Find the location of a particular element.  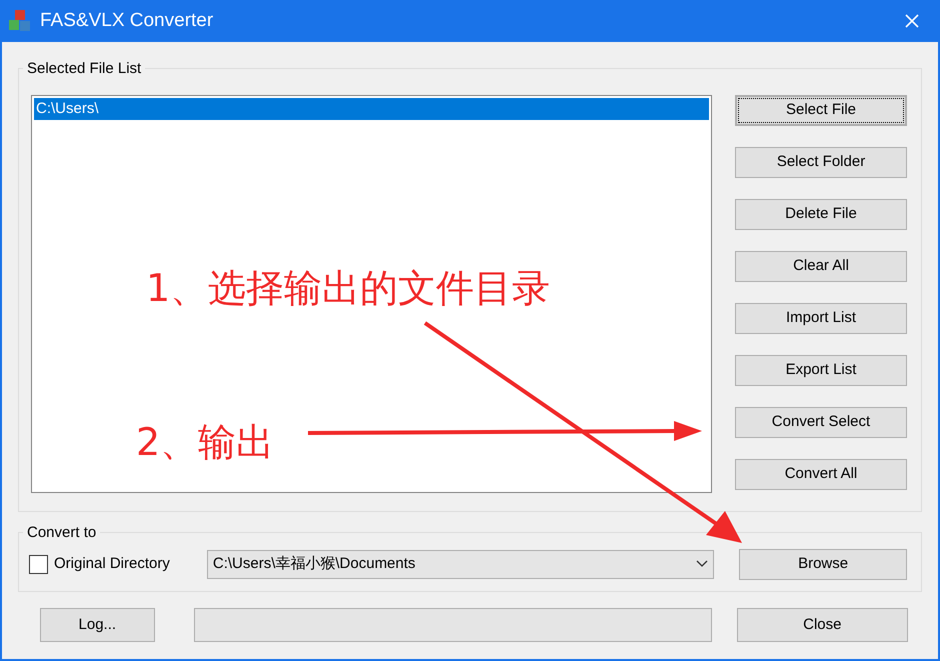

browse-button: Browse is located at coordinates (823, 564).